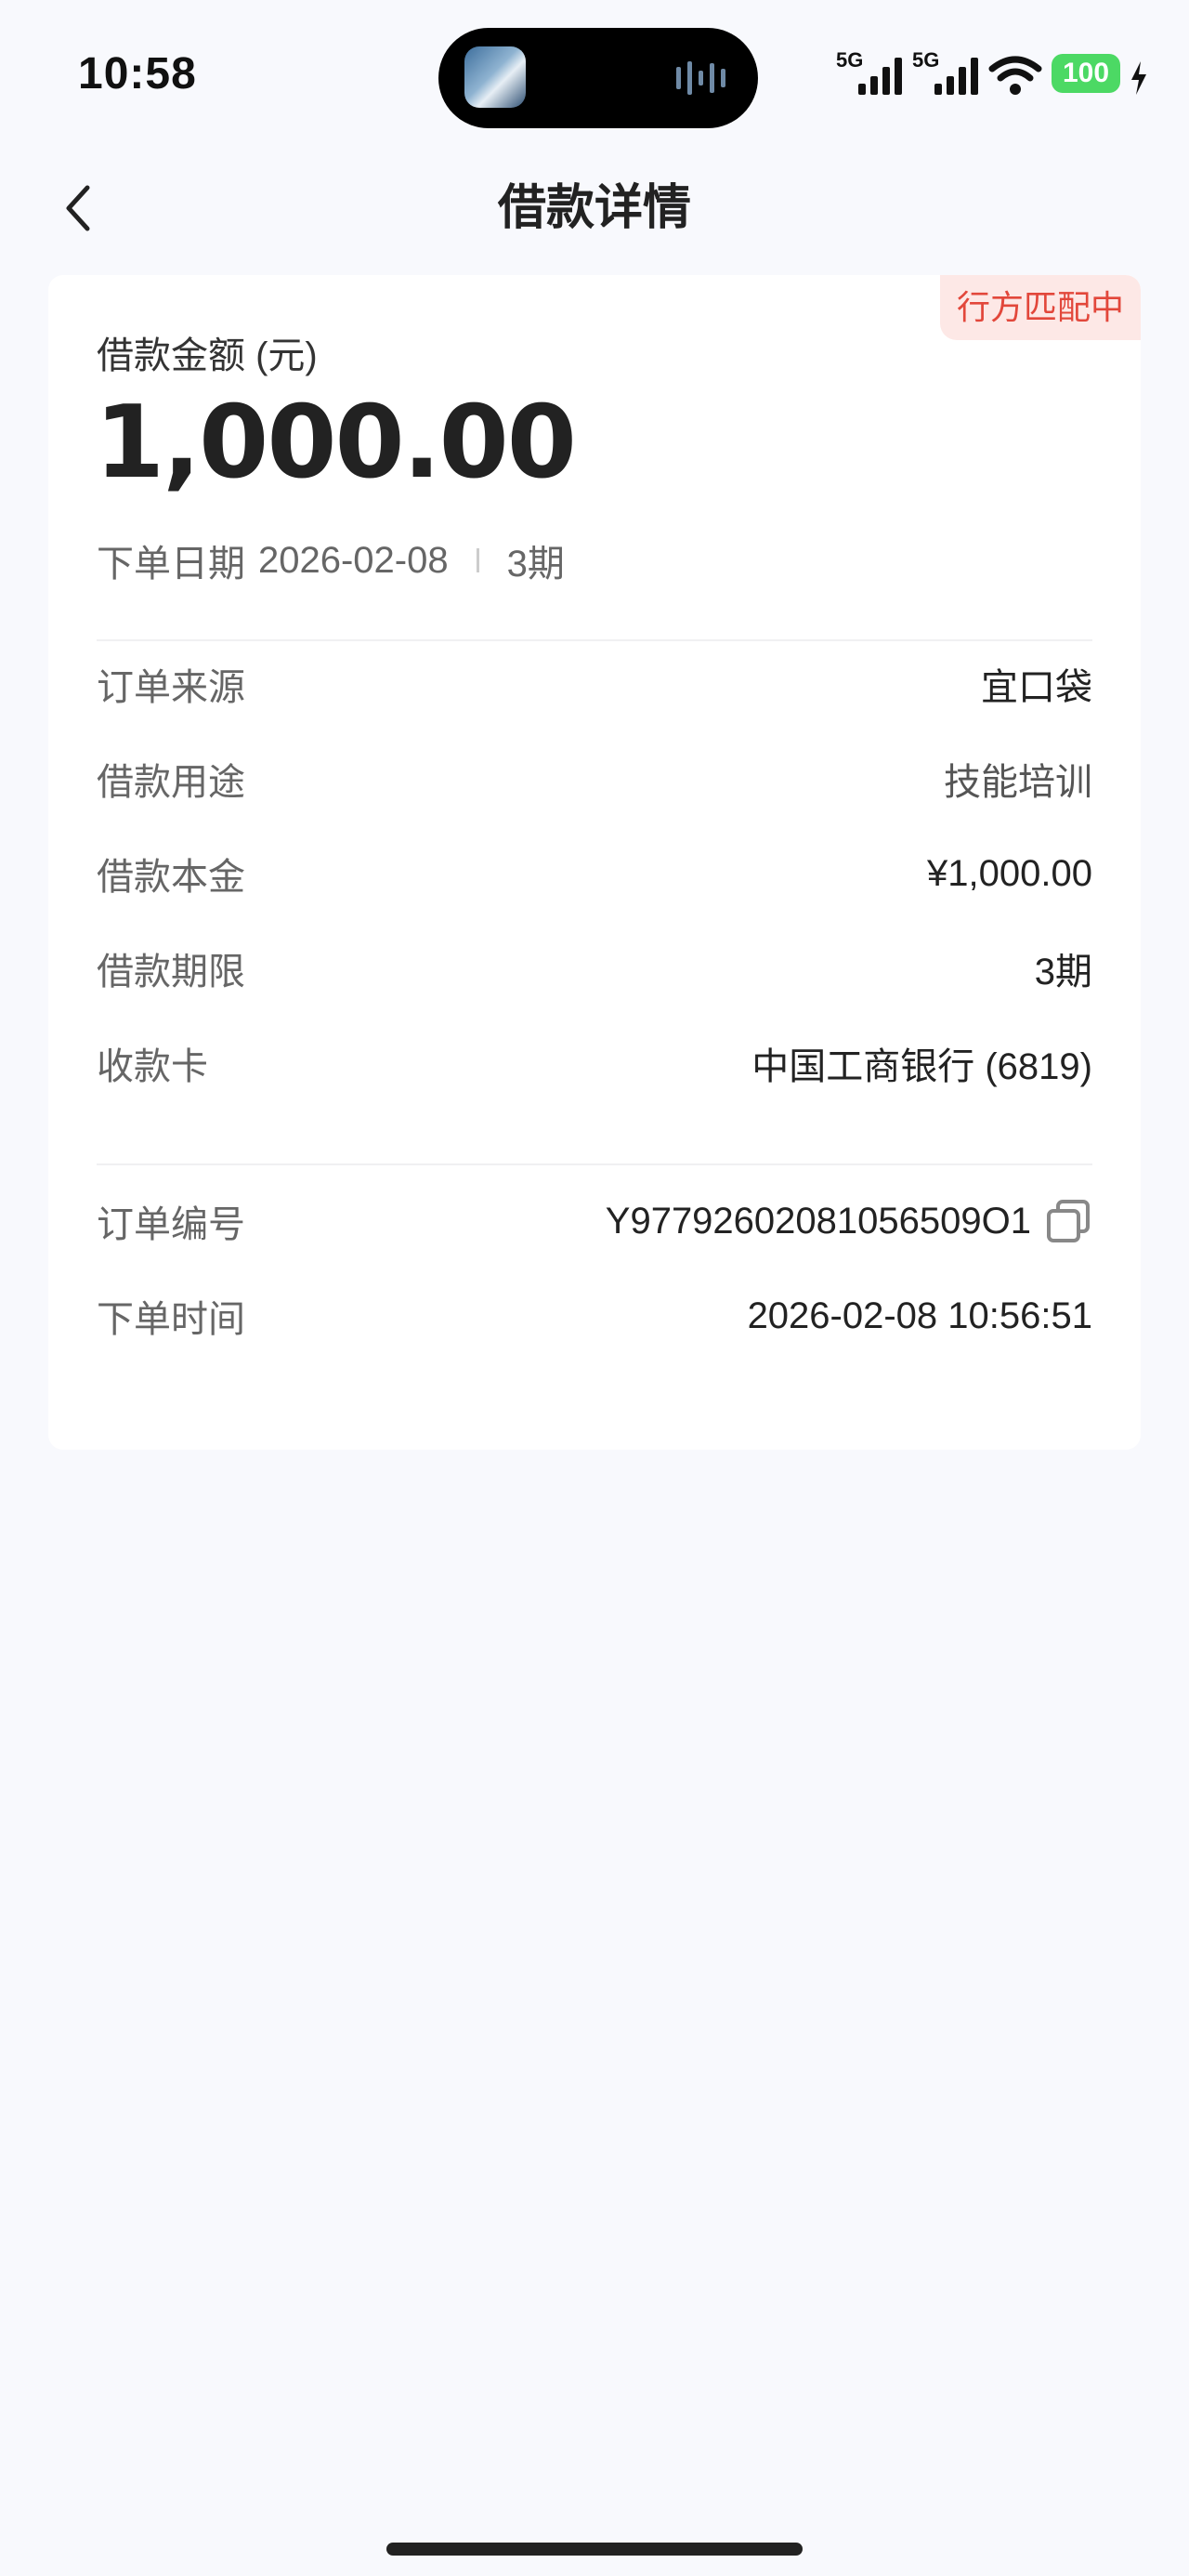 This screenshot has width=1189, height=2576. Describe the element at coordinates (594, 1063) in the screenshot. I see `detail-row-receiving-card: 收款卡 中国工商银行 (6819)` at that location.